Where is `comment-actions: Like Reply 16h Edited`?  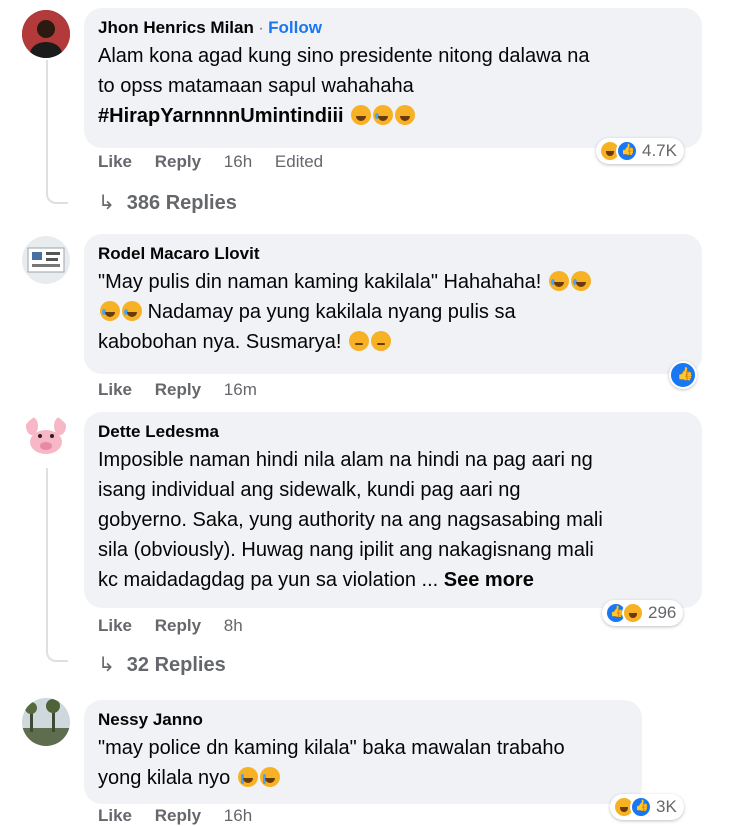 comment-actions: Like Reply 16h Edited is located at coordinates (219, 162).